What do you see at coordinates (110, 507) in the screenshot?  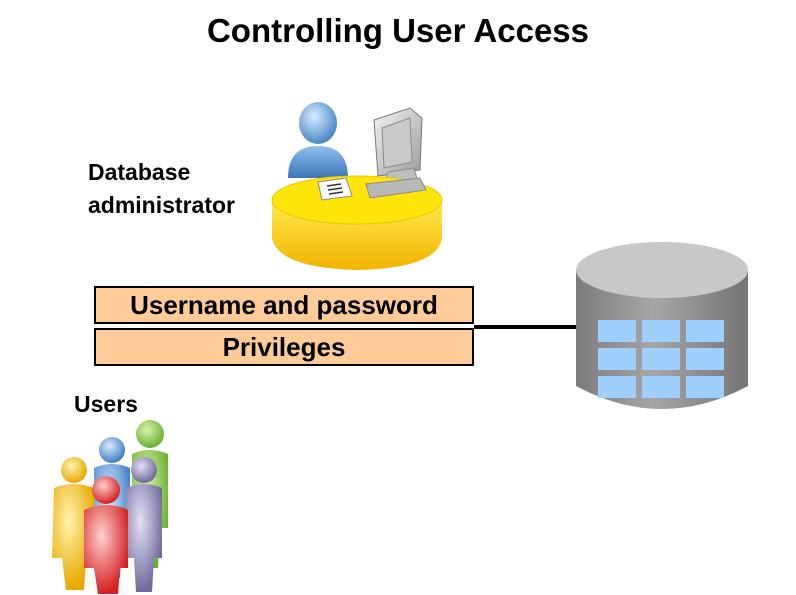 I see `users-group-icon` at bounding box center [110, 507].